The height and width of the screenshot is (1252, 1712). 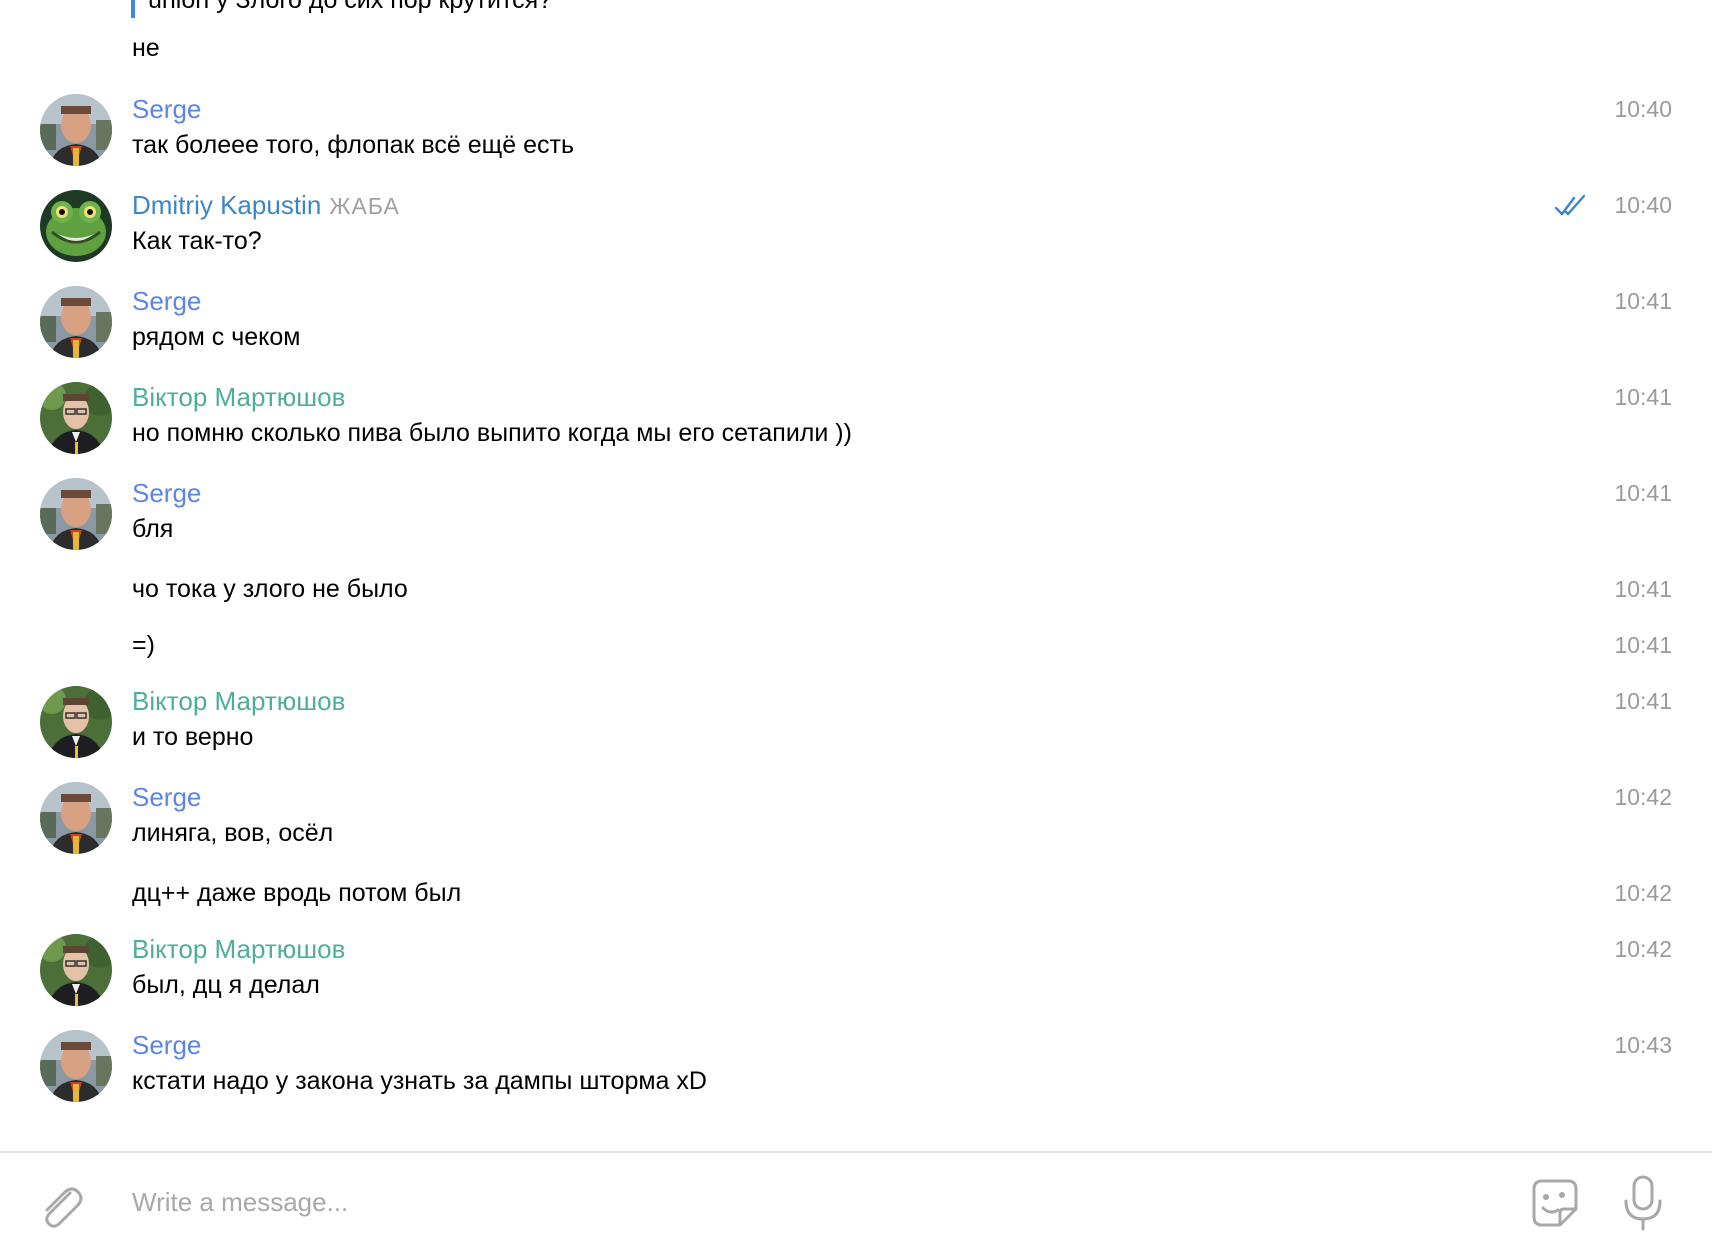 I want to click on message-composer, so click(x=856, y=1201).